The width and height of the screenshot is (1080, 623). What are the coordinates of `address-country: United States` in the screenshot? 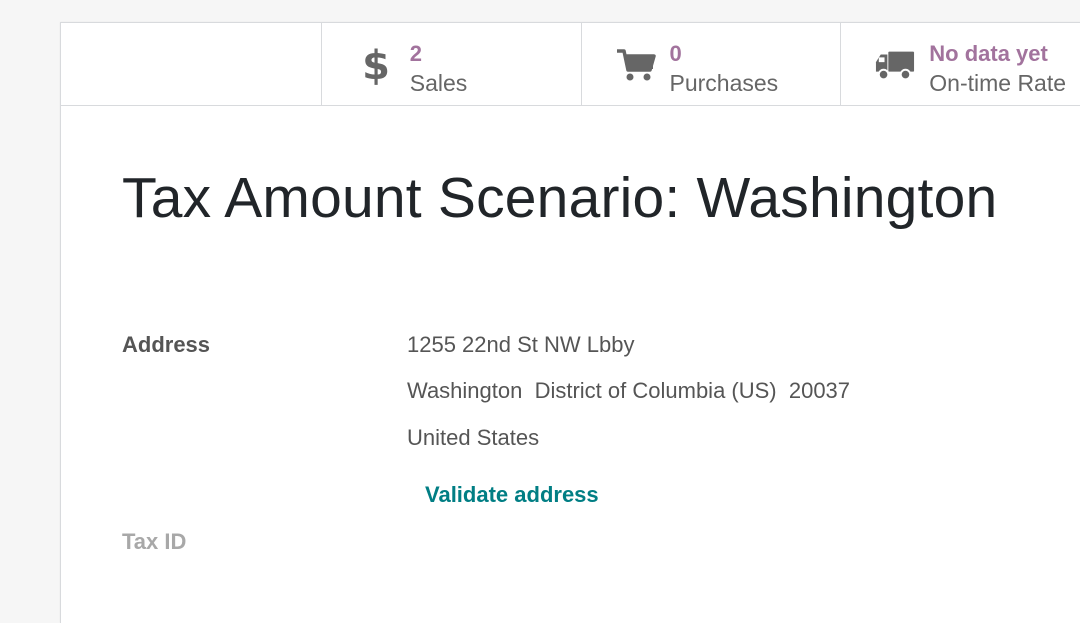 It's located at (473, 438).